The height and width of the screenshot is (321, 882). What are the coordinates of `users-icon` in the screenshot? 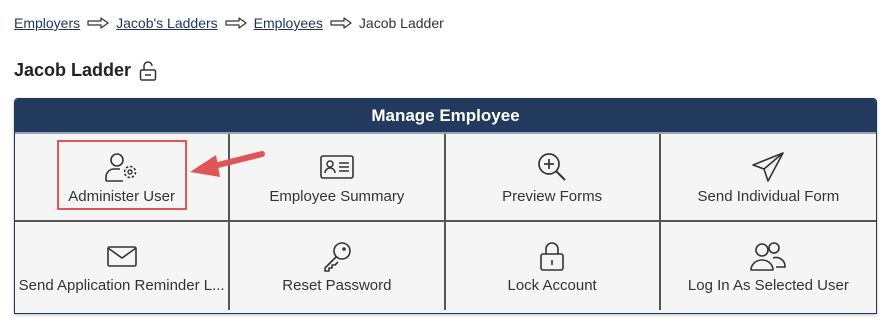 It's located at (768, 256).